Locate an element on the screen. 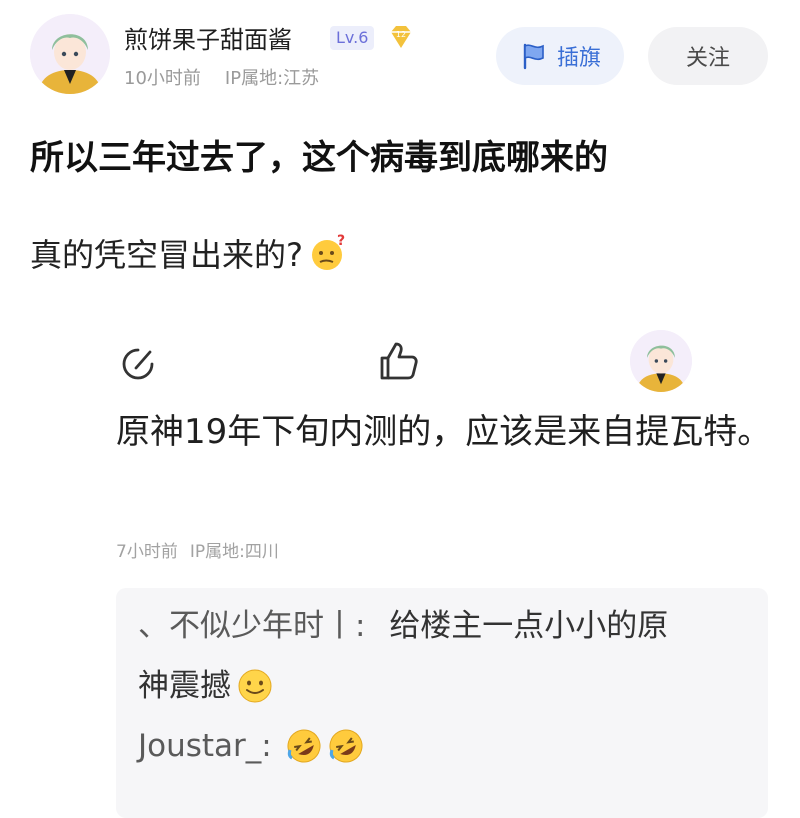  vip-diamond-icon: 12 is located at coordinates (401, 39).